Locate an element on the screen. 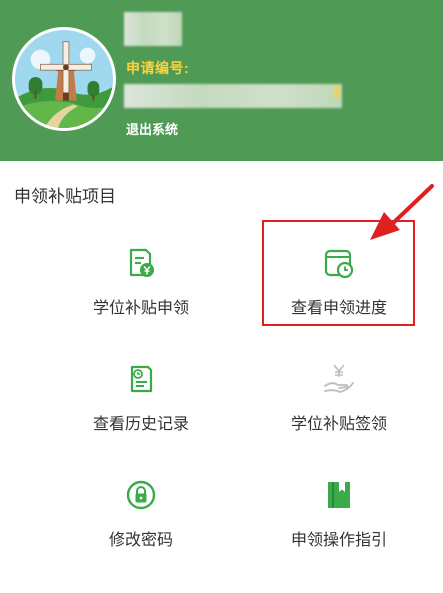 The image size is (443, 593). tile-label: 查看历史记录 is located at coordinates (140, 423).